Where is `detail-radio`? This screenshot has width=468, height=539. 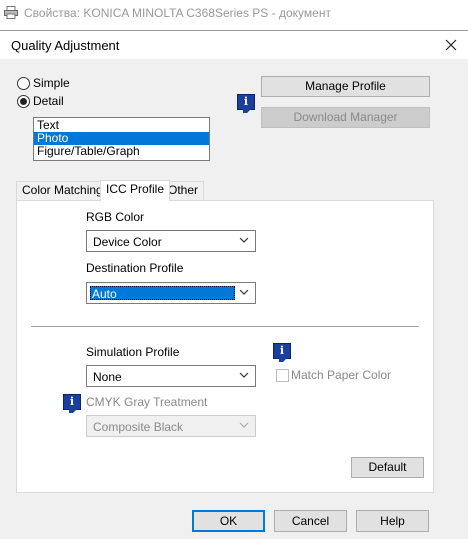 detail-radio is located at coordinates (23, 101).